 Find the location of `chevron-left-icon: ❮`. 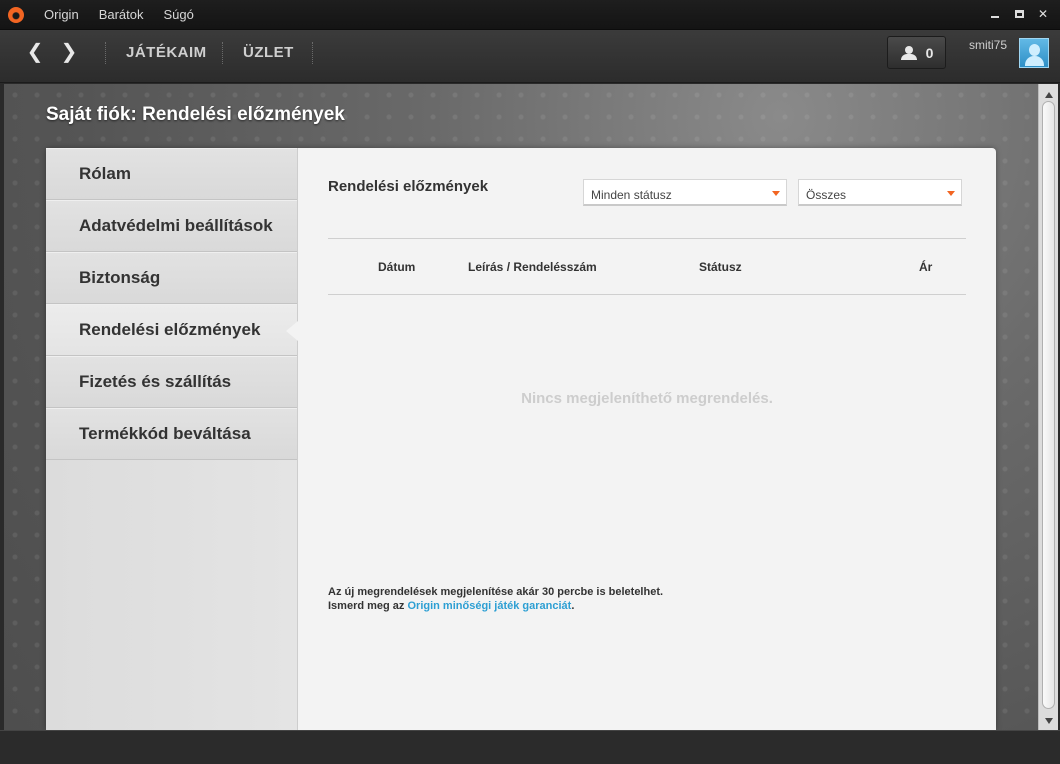

chevron-left-icon: ❮ is located at coordinates (35, 52).